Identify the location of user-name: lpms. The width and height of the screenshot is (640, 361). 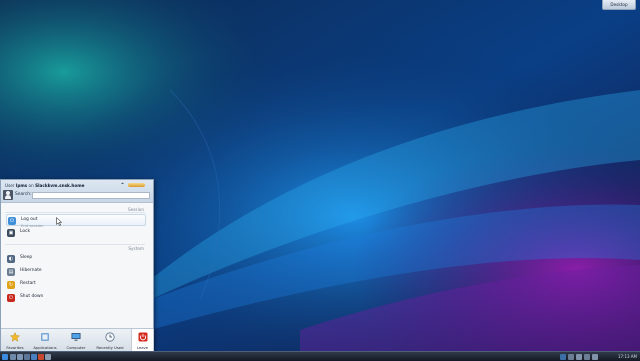
(21, 185).